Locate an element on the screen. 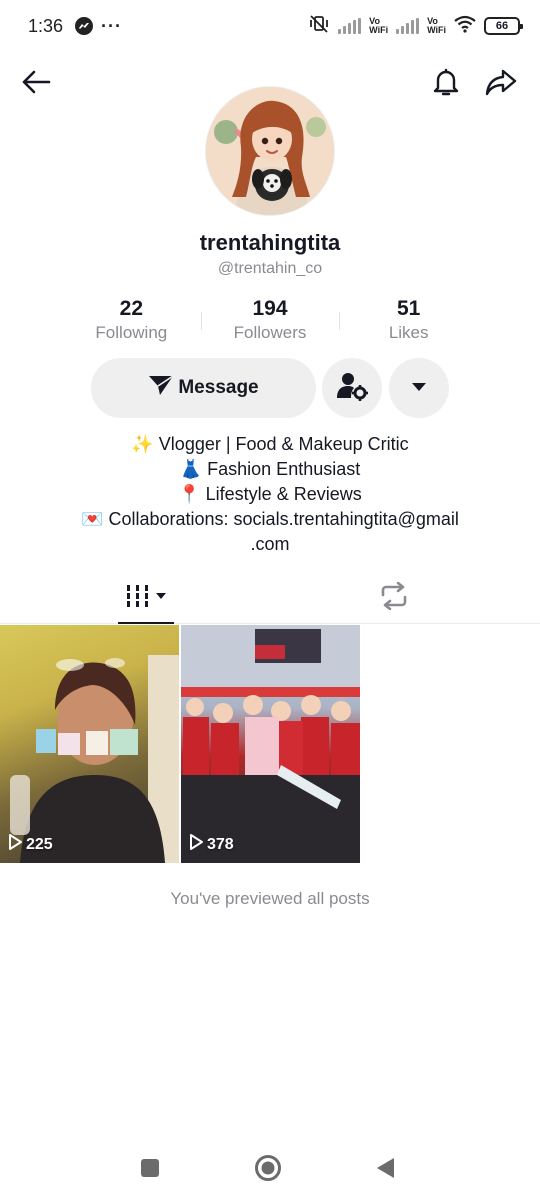  more-dots-icon: ··· is located at coordinates (112, 26).